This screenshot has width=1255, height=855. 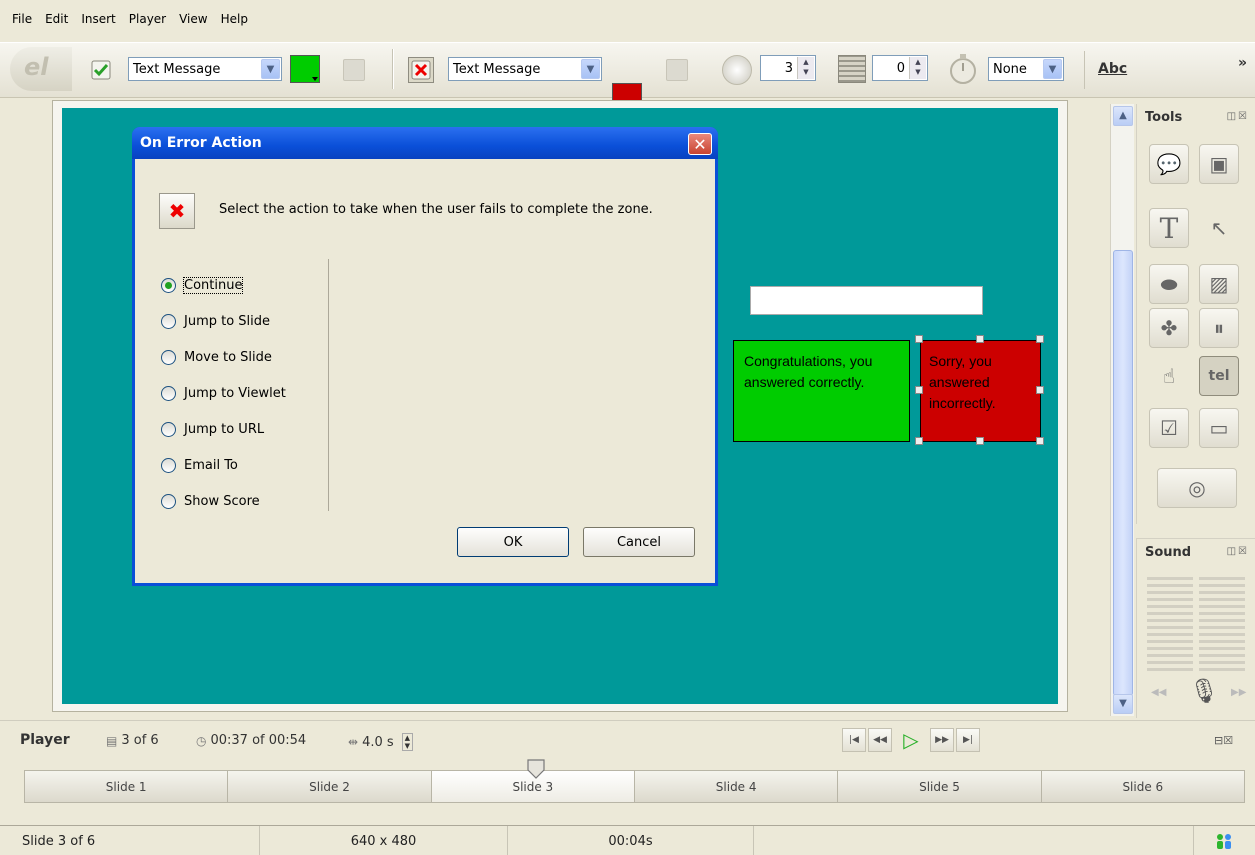 I want to click on speech-bubble-tool-icon: 💬, so click(x=1169, y=164).